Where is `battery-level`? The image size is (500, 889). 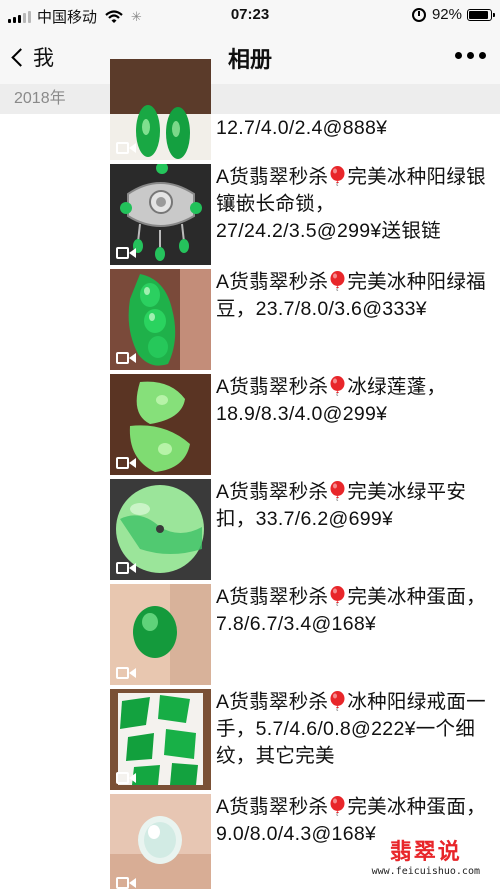 battery-level is located at coordinates (479, 14).